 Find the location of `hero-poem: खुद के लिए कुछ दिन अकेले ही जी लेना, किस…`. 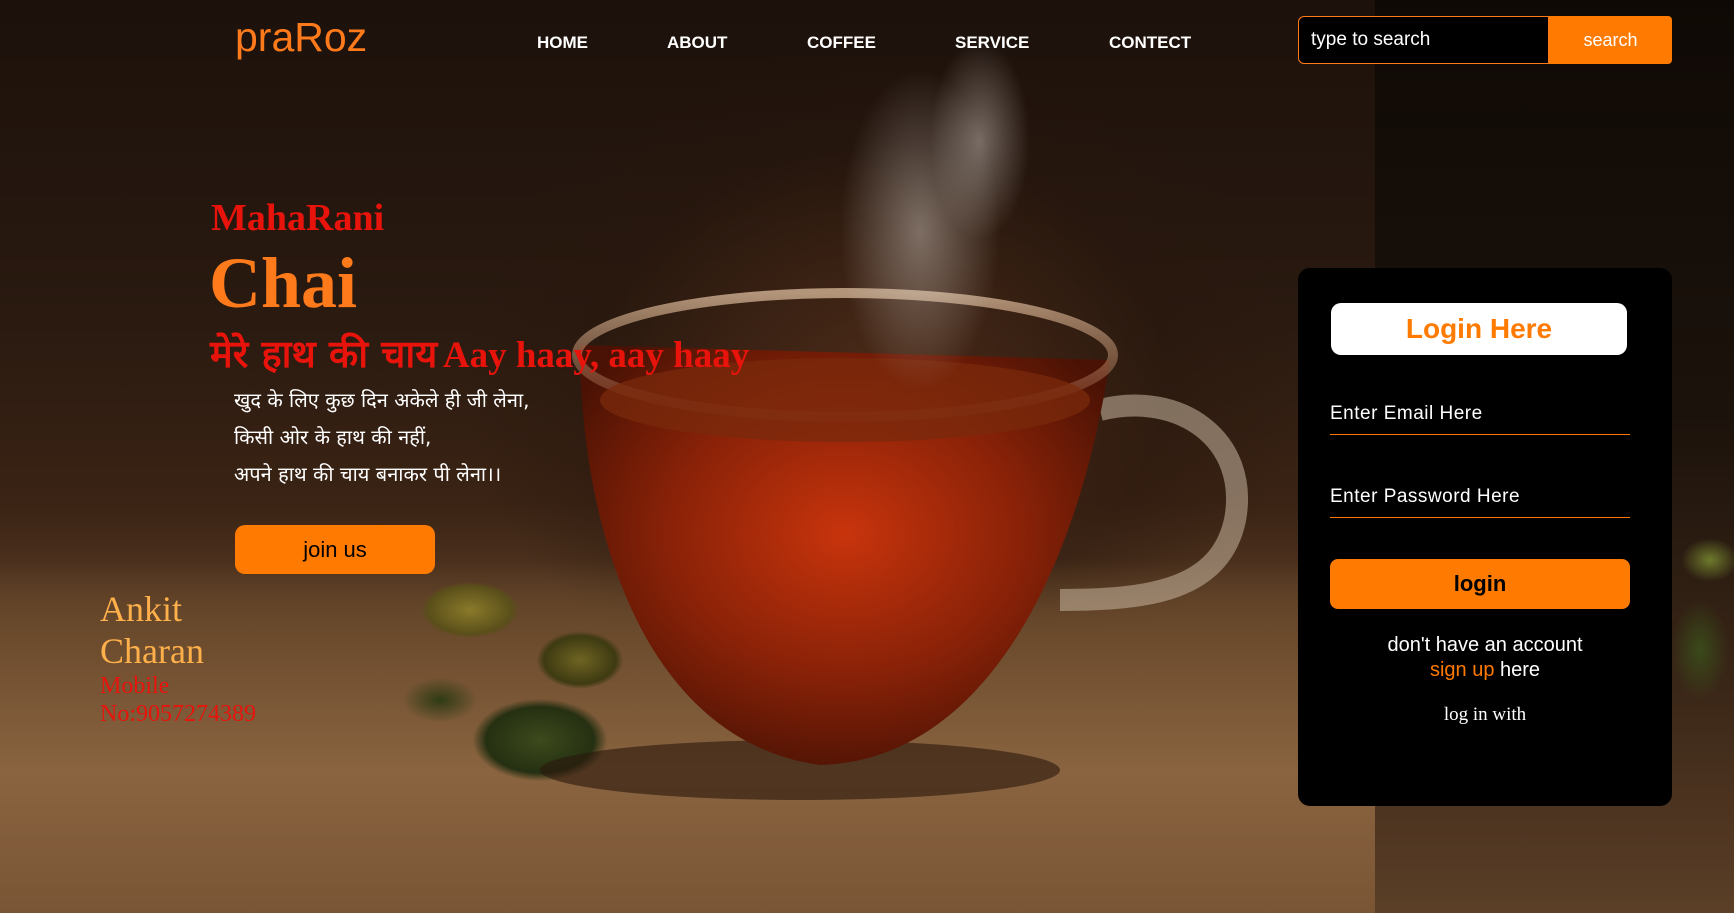

hero-poem: खुद के लिए कुछ दिन अकेले ही जी लेना, किस… is located at coordinates (382, 437).